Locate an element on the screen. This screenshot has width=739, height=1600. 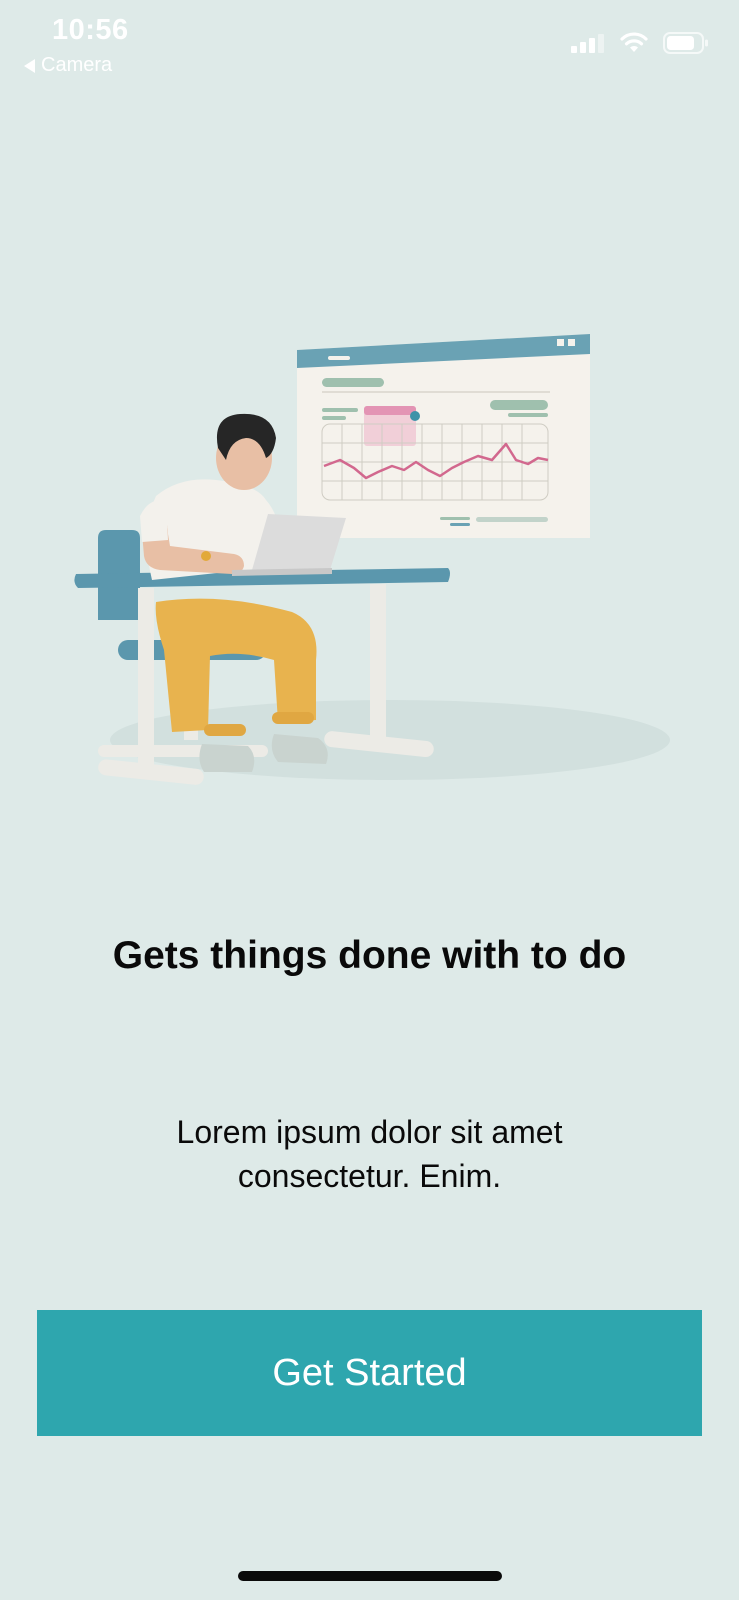
chart-window is located at coordinates (443, 436).